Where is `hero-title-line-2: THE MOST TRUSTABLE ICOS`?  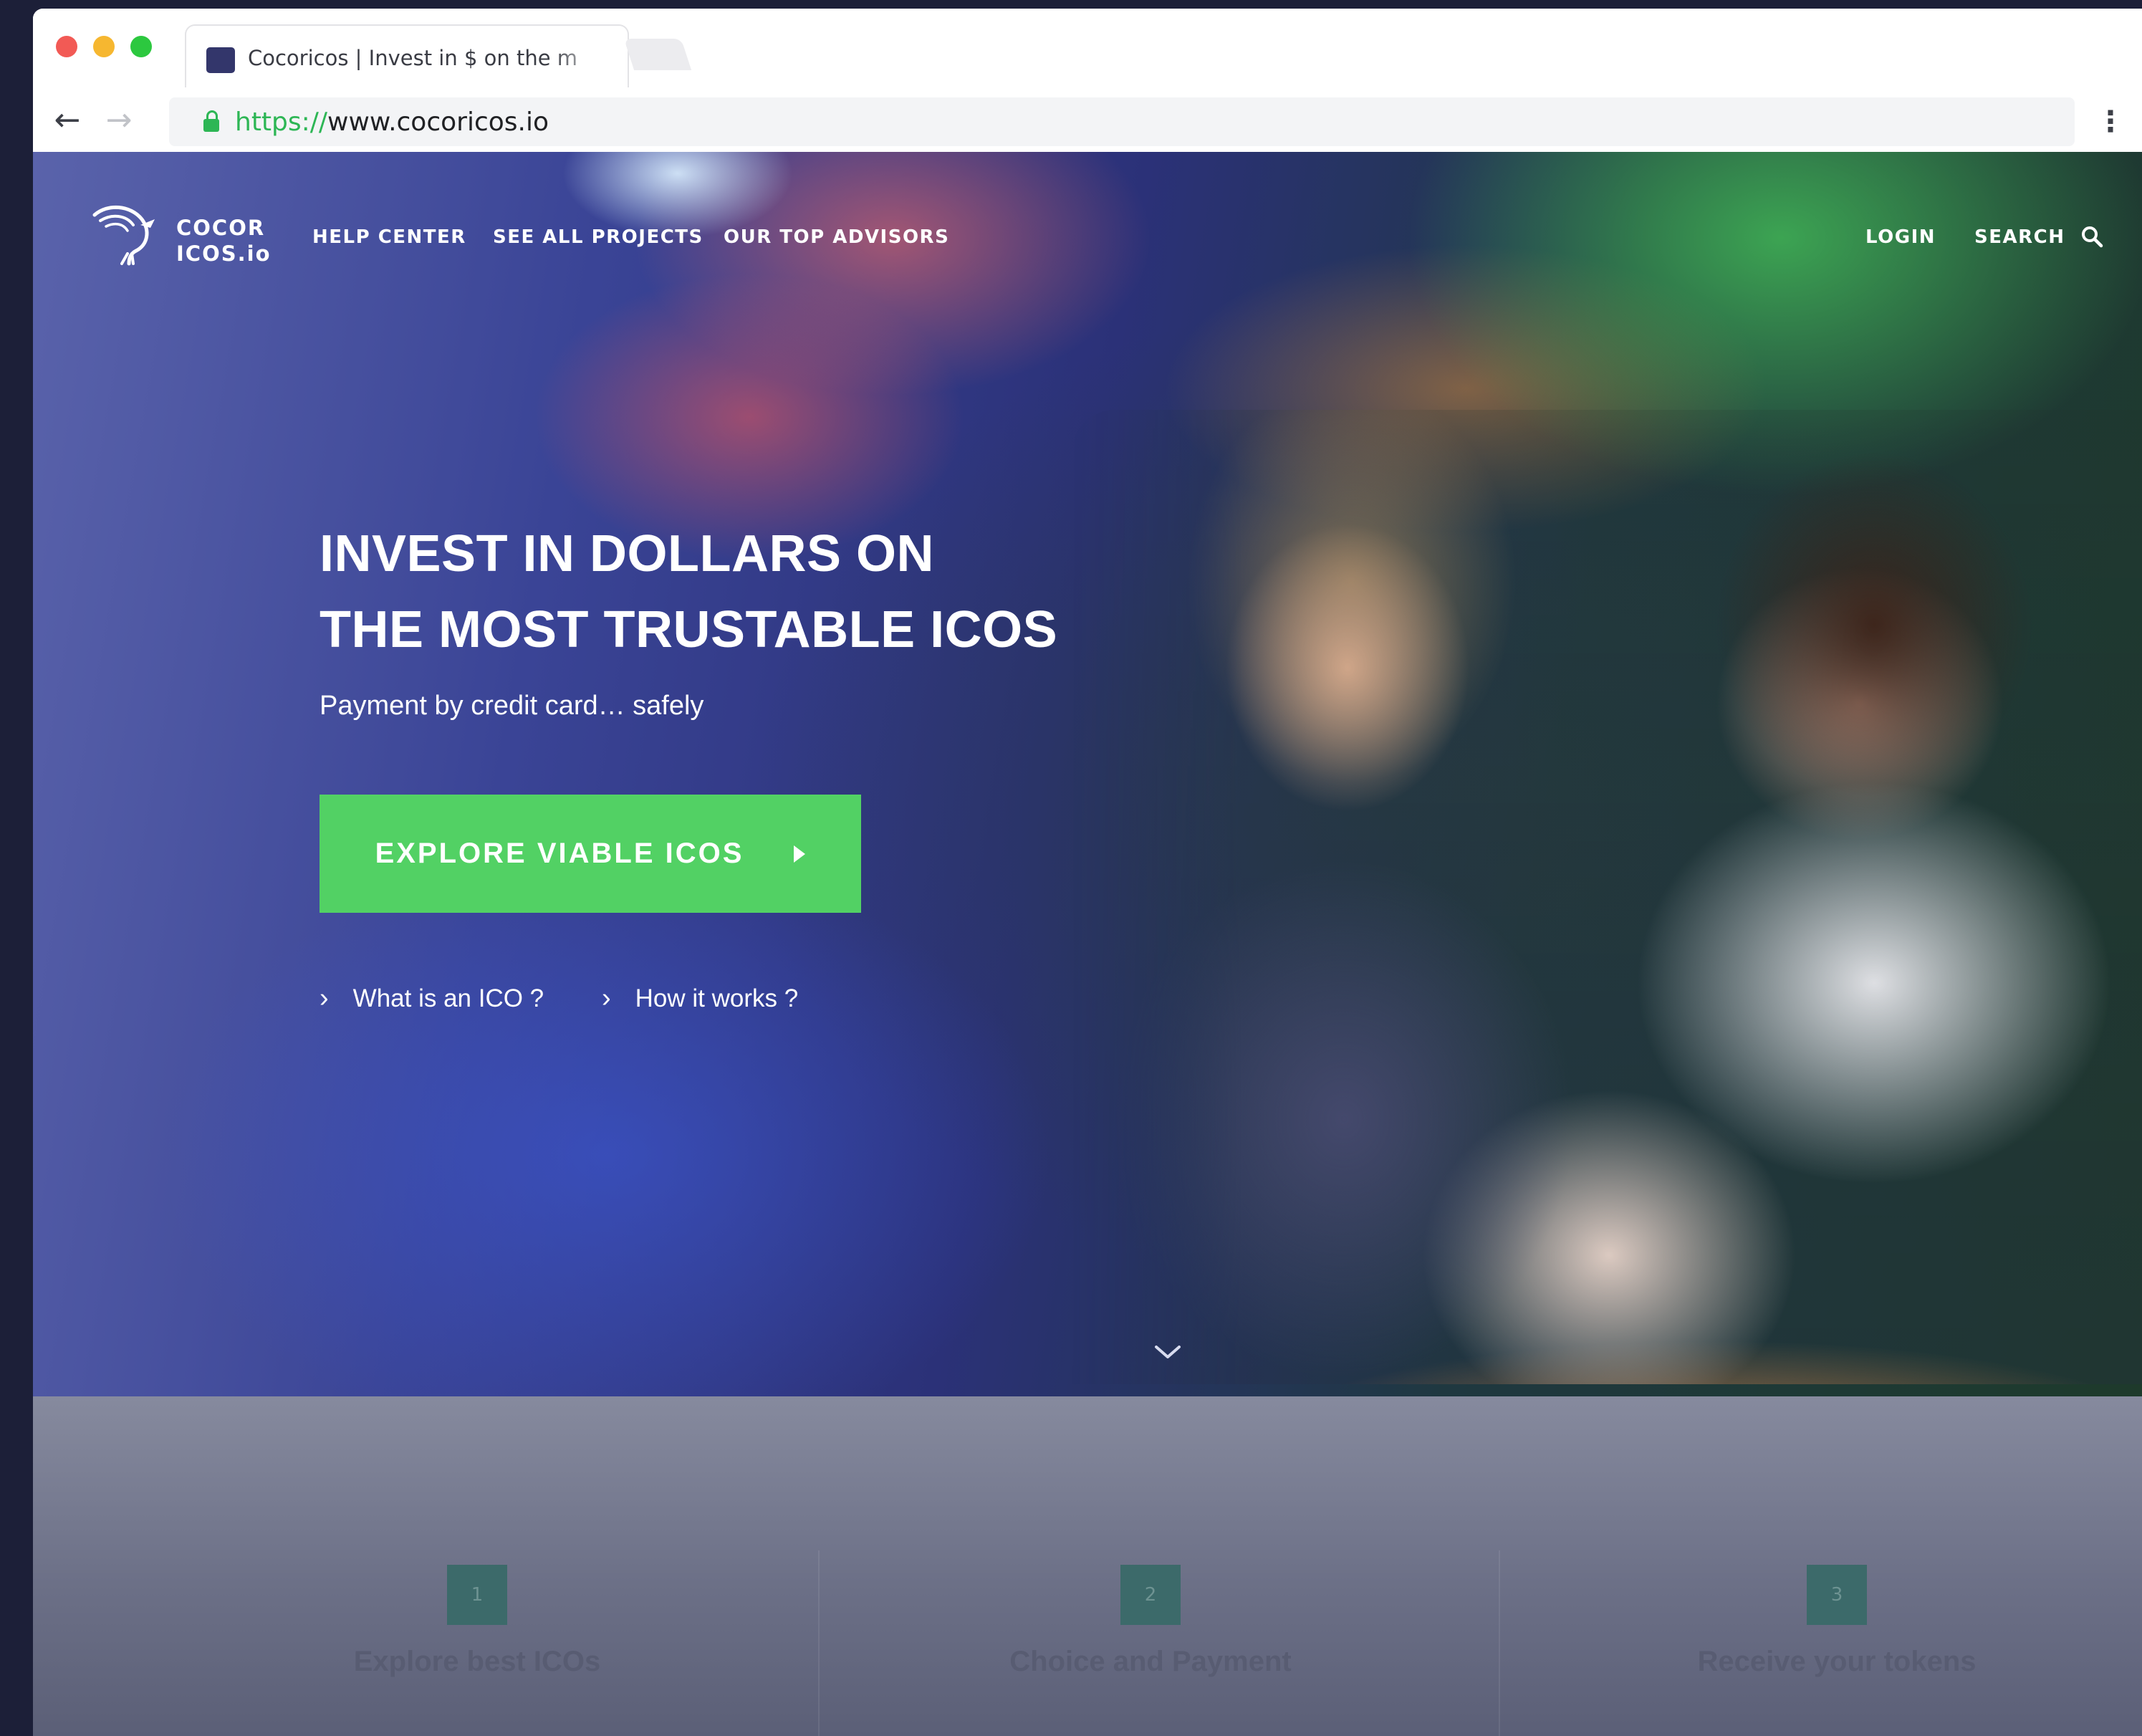
hero-title-line-2: THE MOST TRUSTABLE ICOS is located at coordinates (689, 629).